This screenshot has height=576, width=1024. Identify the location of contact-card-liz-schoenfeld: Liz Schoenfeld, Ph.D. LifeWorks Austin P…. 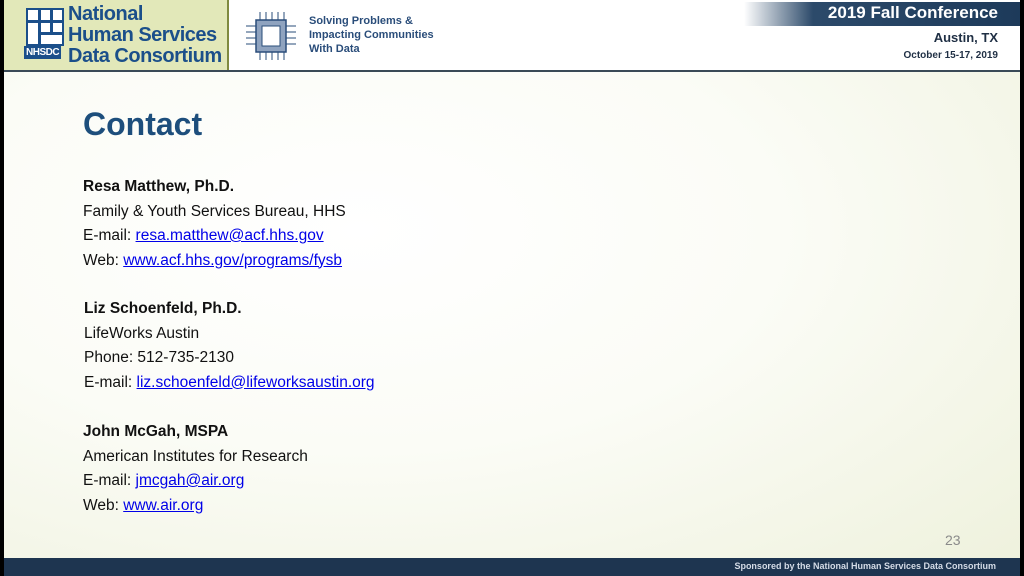
(229, 346).